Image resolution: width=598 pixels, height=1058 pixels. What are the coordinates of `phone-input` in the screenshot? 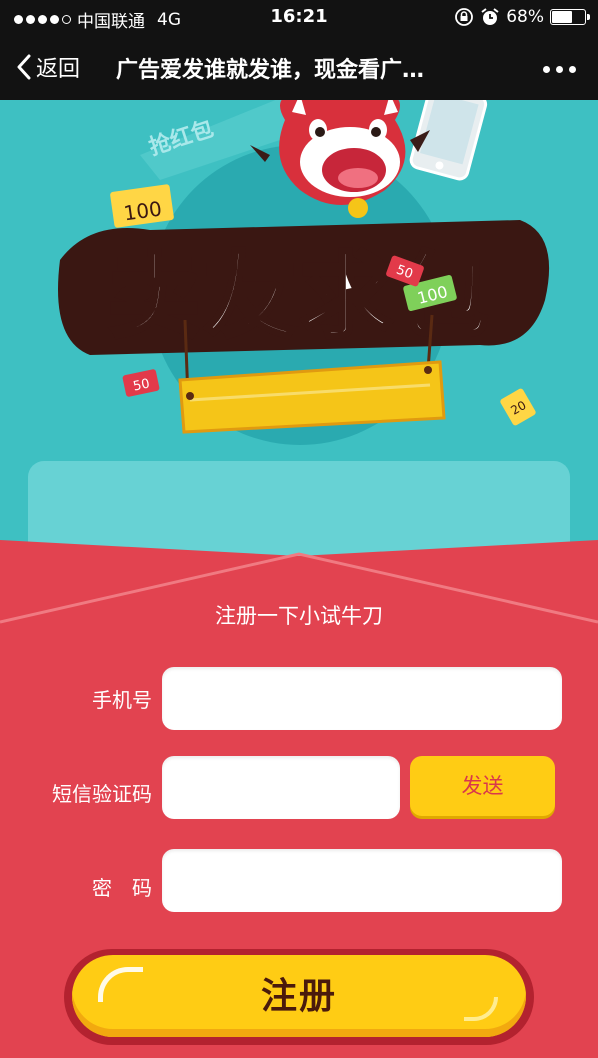 It's located at (362, 698).